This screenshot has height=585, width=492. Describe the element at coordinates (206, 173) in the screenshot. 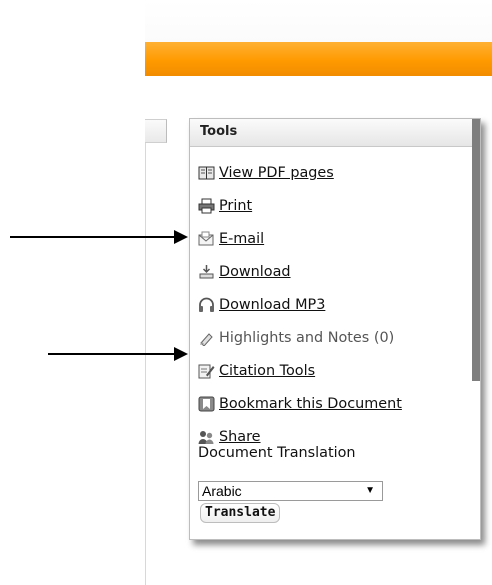

I see `book-icon` at that location.